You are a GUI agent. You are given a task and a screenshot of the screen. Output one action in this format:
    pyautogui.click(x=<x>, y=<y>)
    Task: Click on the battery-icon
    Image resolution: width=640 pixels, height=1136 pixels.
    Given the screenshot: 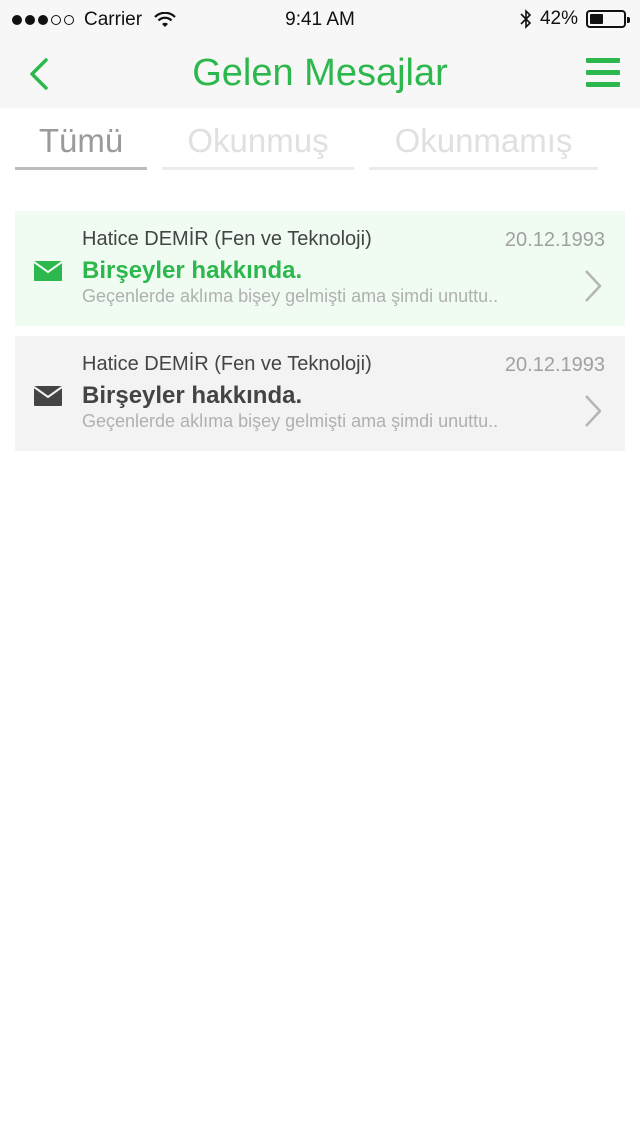 What is the action you would take?
    pyautogui.click(x=608, y=19)
    